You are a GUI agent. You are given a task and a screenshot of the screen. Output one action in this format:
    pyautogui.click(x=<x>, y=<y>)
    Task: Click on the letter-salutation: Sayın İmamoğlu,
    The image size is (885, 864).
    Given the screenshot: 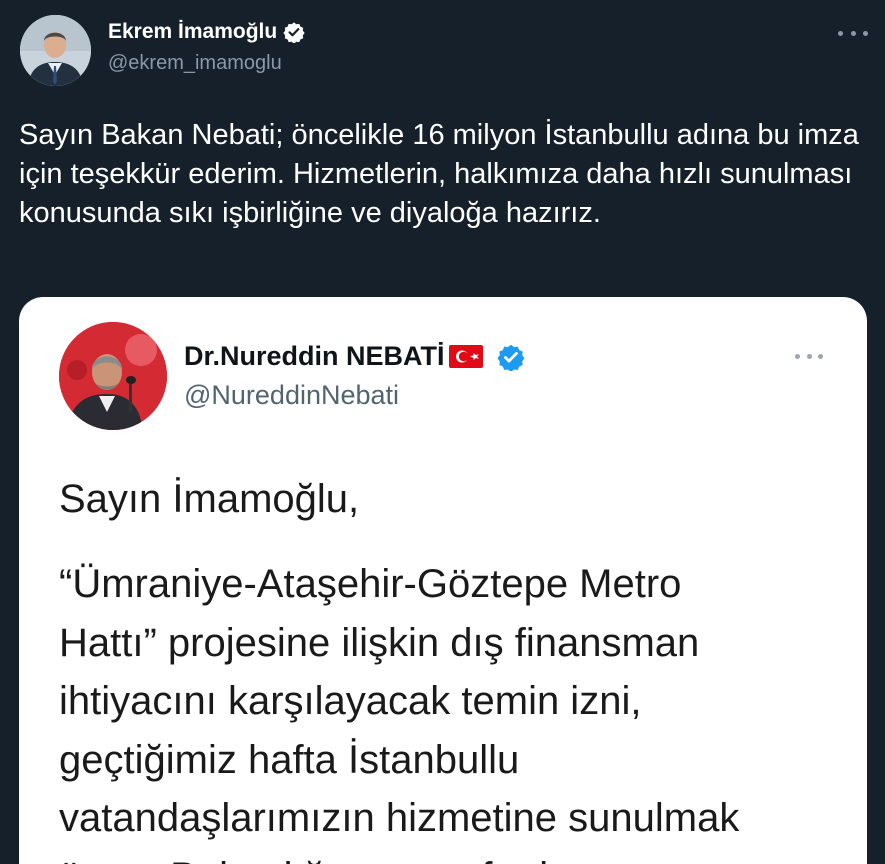 What is the action you would take?
    pyautogui.click(x=209, y=499)
    